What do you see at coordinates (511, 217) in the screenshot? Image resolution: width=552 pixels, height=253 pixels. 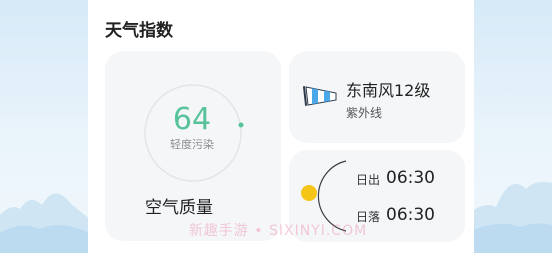 I see `mountain-right-decoration` at bounding box center [511, 217].